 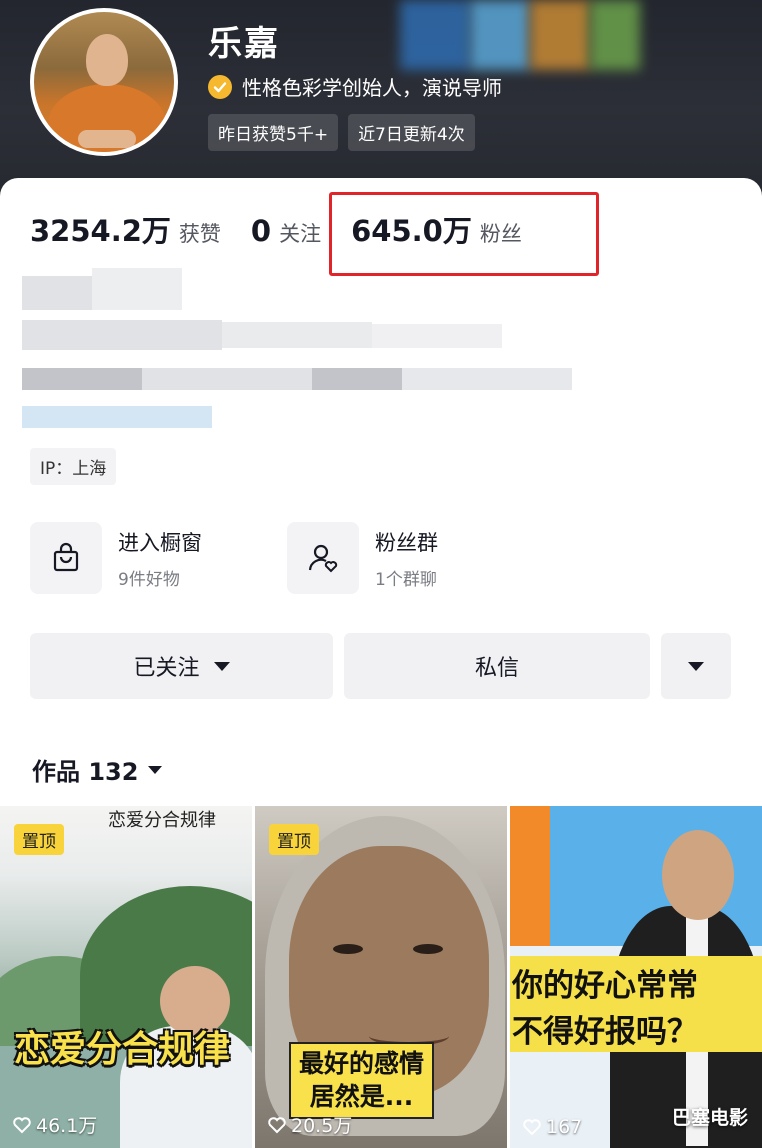 I want to click on shop-window-entry: 进入橱窗 9件好物, so click(x=116, y=558).